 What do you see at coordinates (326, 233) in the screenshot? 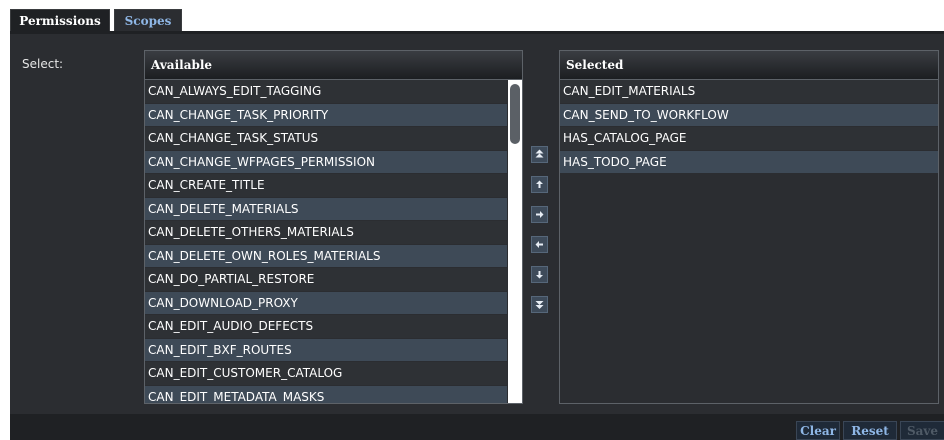
I see `available-list-item: CAN_DELETE_OTHERS_MATERIALS` at bounding box center [326, 233].